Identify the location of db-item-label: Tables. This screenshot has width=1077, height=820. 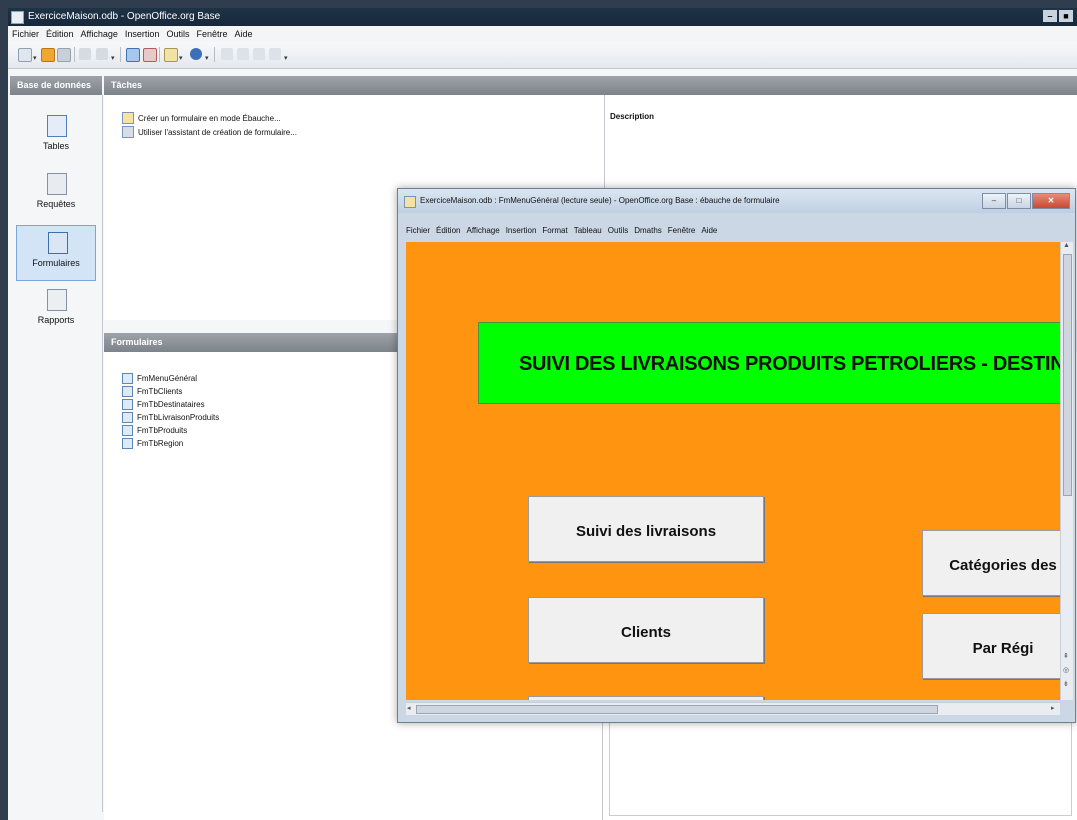
(55, 146).